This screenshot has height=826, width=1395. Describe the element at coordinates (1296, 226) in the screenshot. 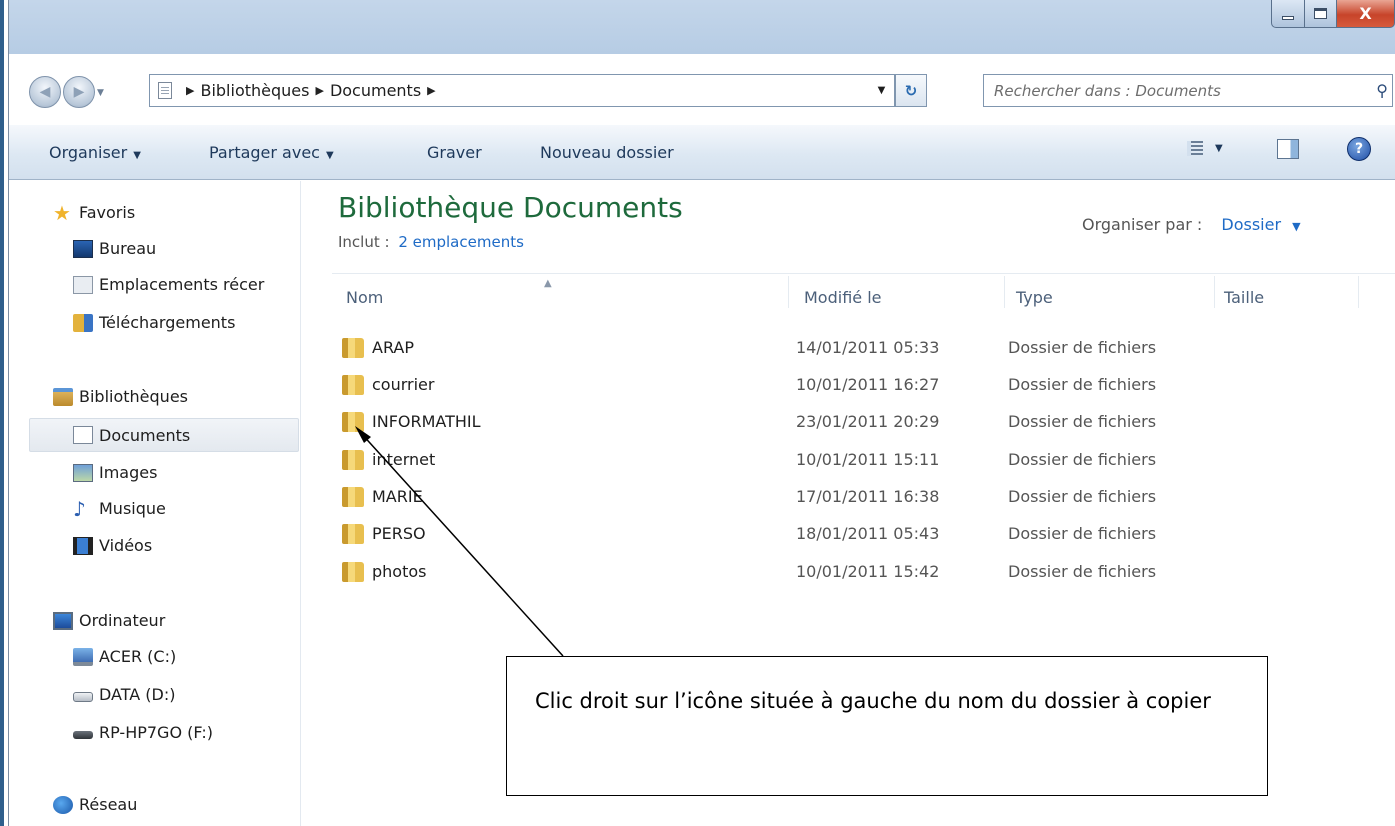

I see `chevron-down-icon: ▼` at that location.